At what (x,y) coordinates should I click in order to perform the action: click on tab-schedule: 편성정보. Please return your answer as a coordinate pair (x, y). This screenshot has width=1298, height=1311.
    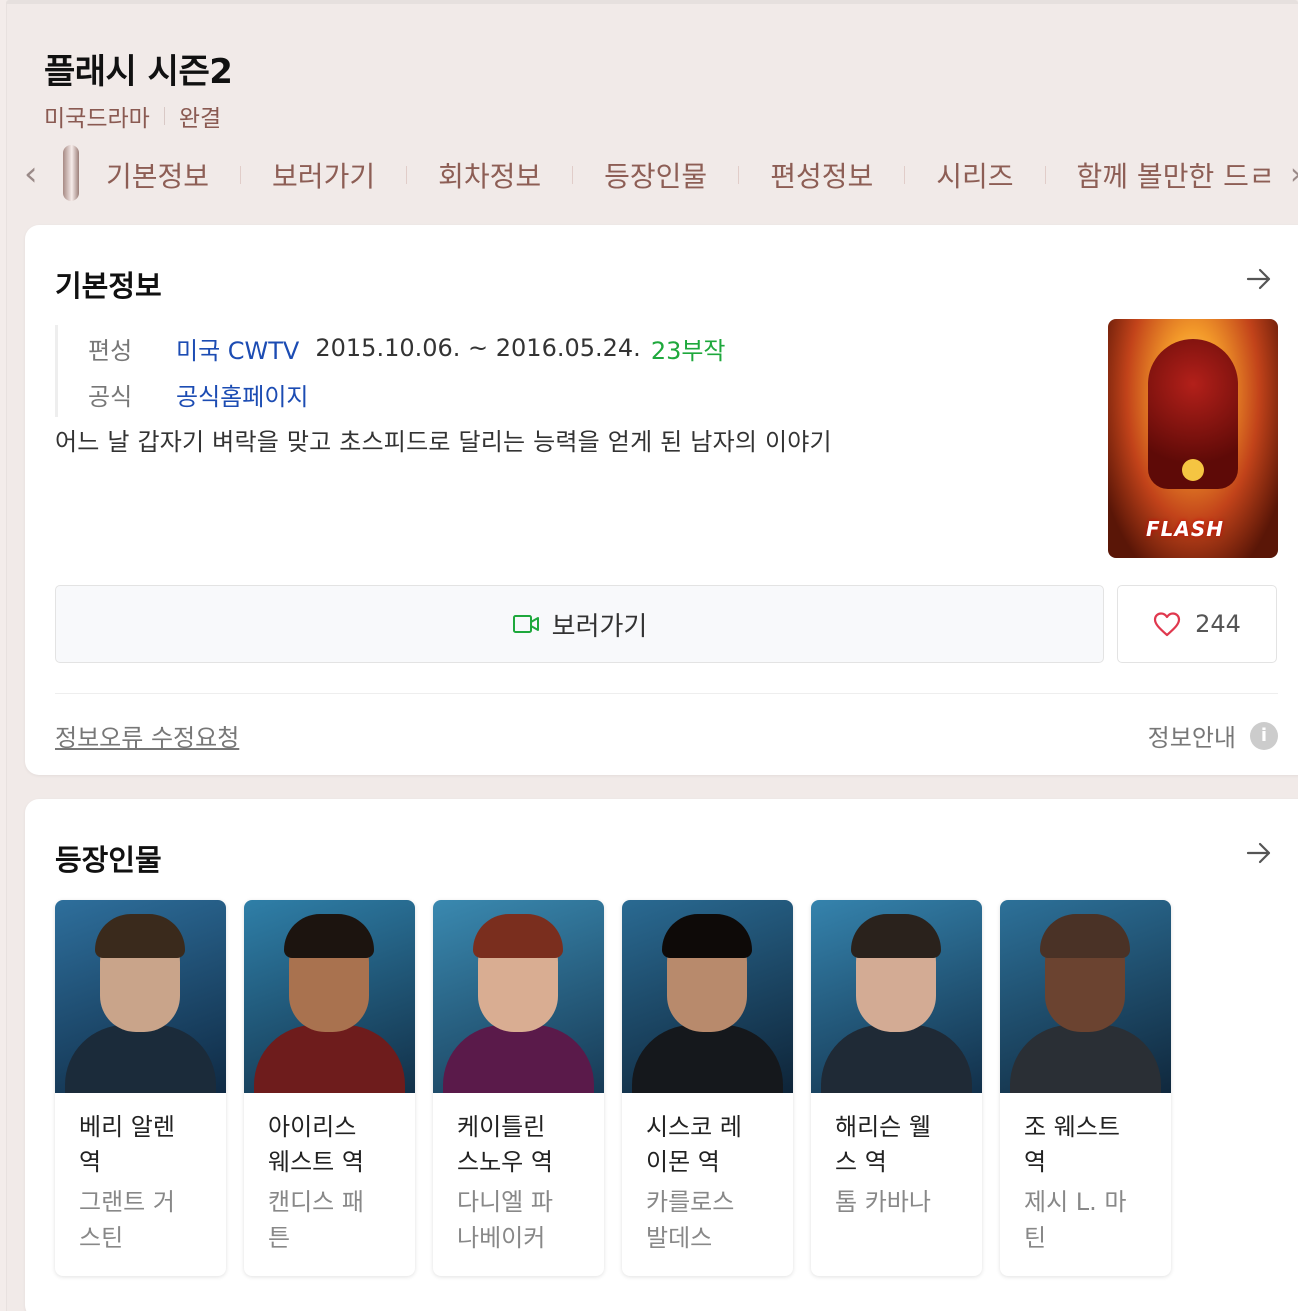
    Looking at the image, I should click on (821, 175).